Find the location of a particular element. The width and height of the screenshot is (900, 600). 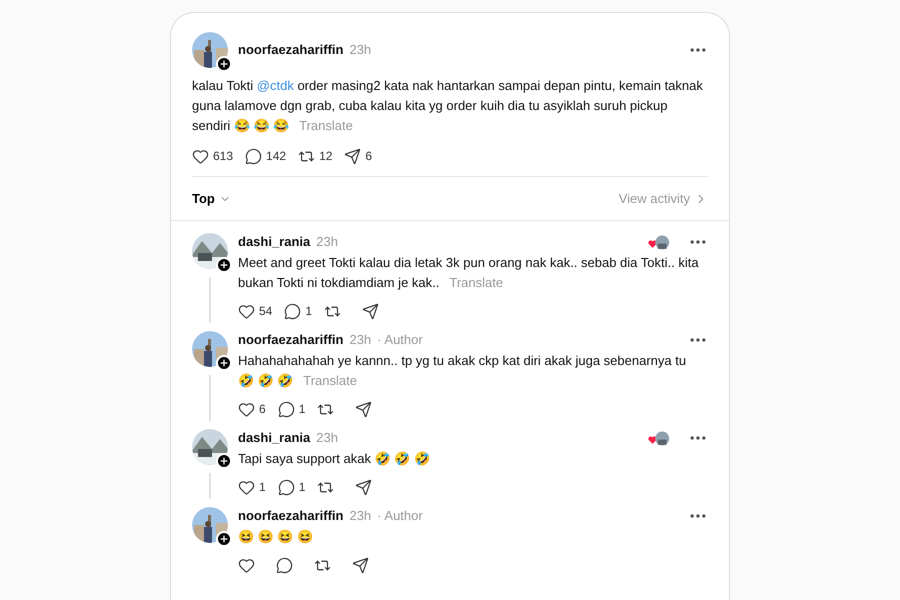

comment-text: Tapi saya support akak 🤣 🤣 🤣 is located at coordinates (334, 459).